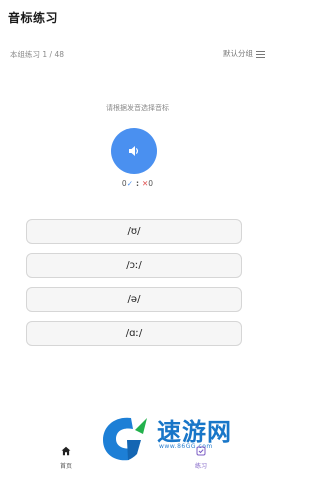  I want to click on answer-option: /ʊ/, so click(134, 231).